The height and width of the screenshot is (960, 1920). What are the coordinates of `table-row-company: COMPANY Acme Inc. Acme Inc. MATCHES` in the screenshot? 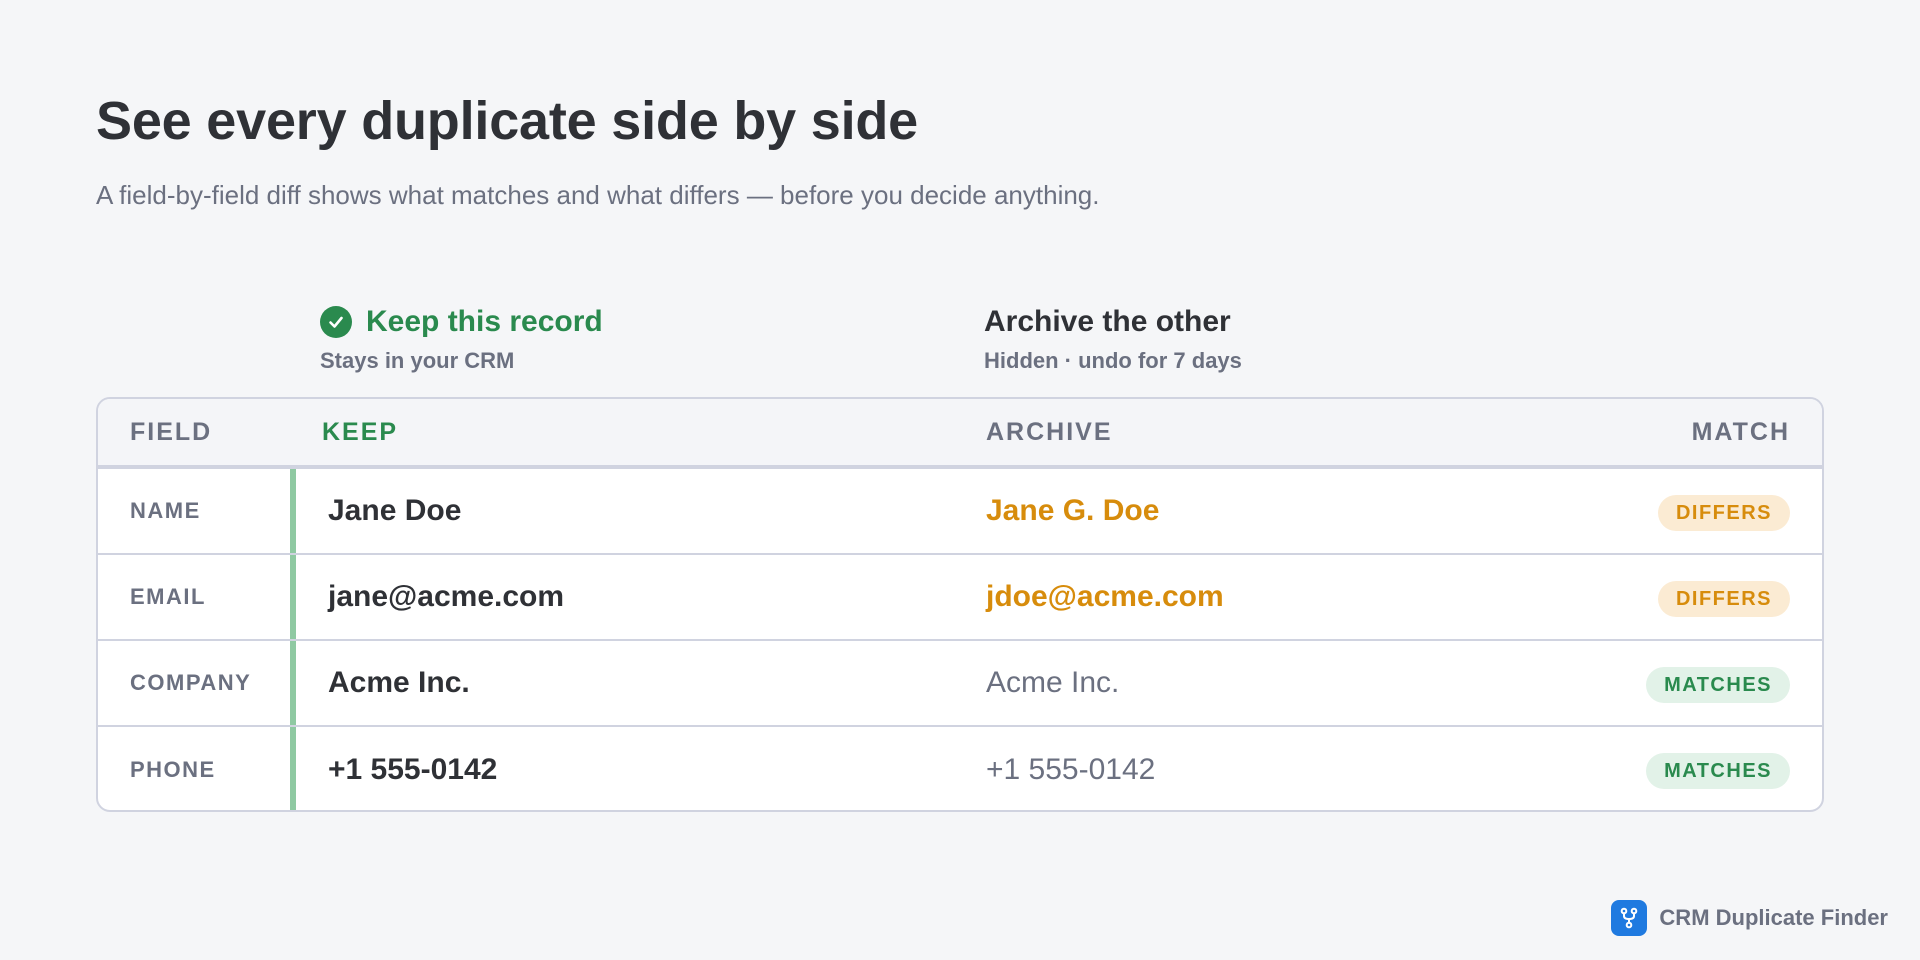 It's located at (960, 684).